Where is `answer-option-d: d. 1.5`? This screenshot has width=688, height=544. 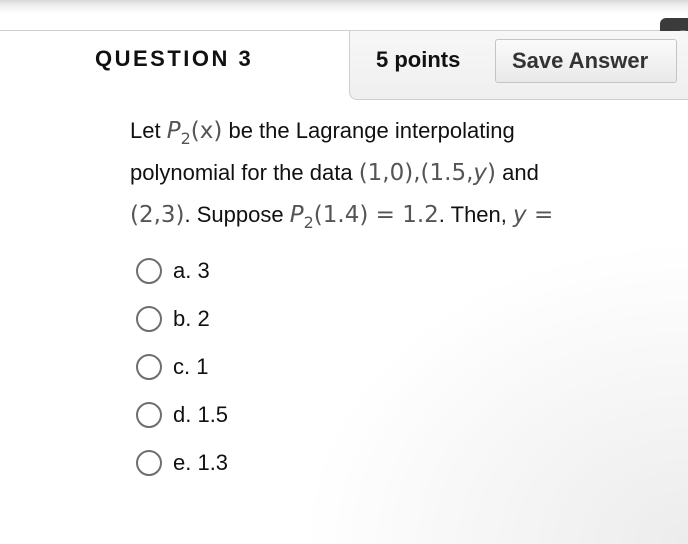
answer-option-d: d. 1.5 is located at coordinates (182, 415).